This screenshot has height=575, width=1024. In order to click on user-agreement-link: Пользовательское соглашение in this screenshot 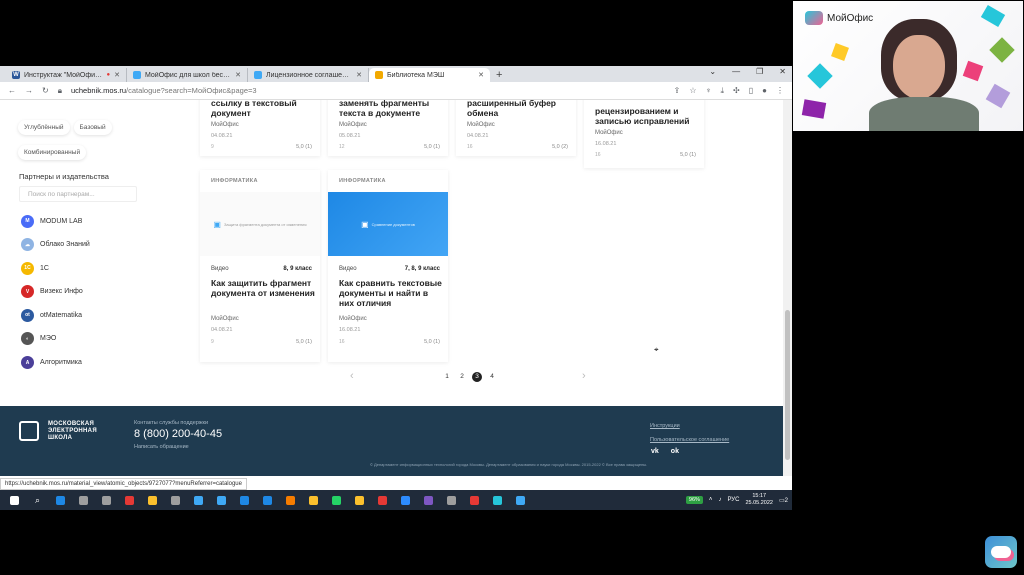, I will do `click(689, 440)`.